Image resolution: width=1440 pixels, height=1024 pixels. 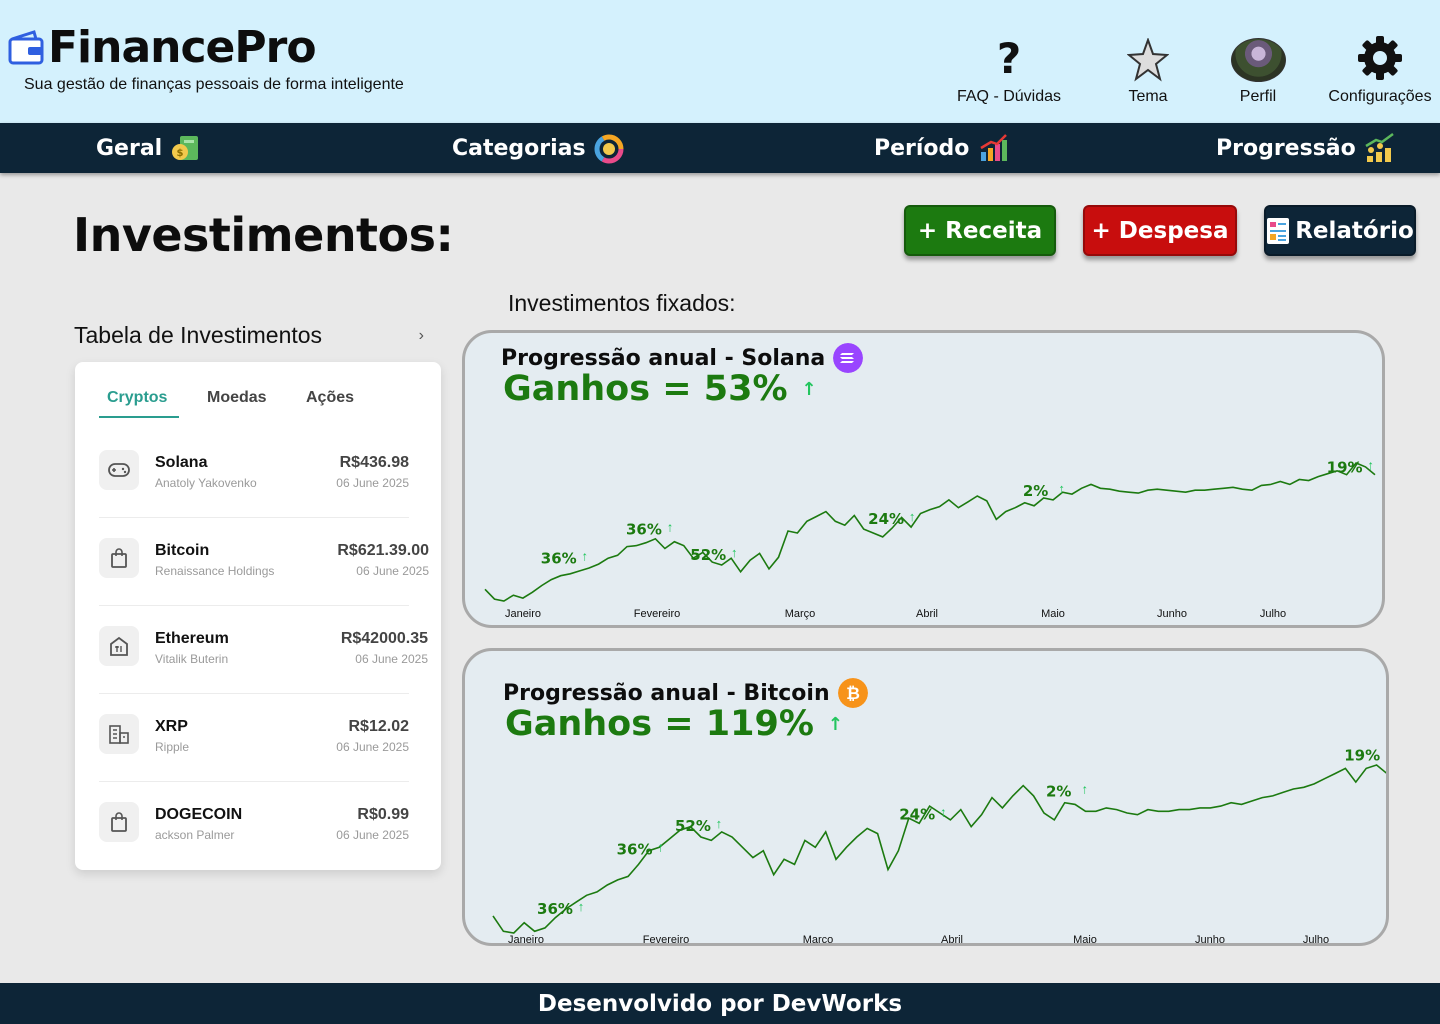 I want to click on nav-label: Geral, so click(x=129, y=148).